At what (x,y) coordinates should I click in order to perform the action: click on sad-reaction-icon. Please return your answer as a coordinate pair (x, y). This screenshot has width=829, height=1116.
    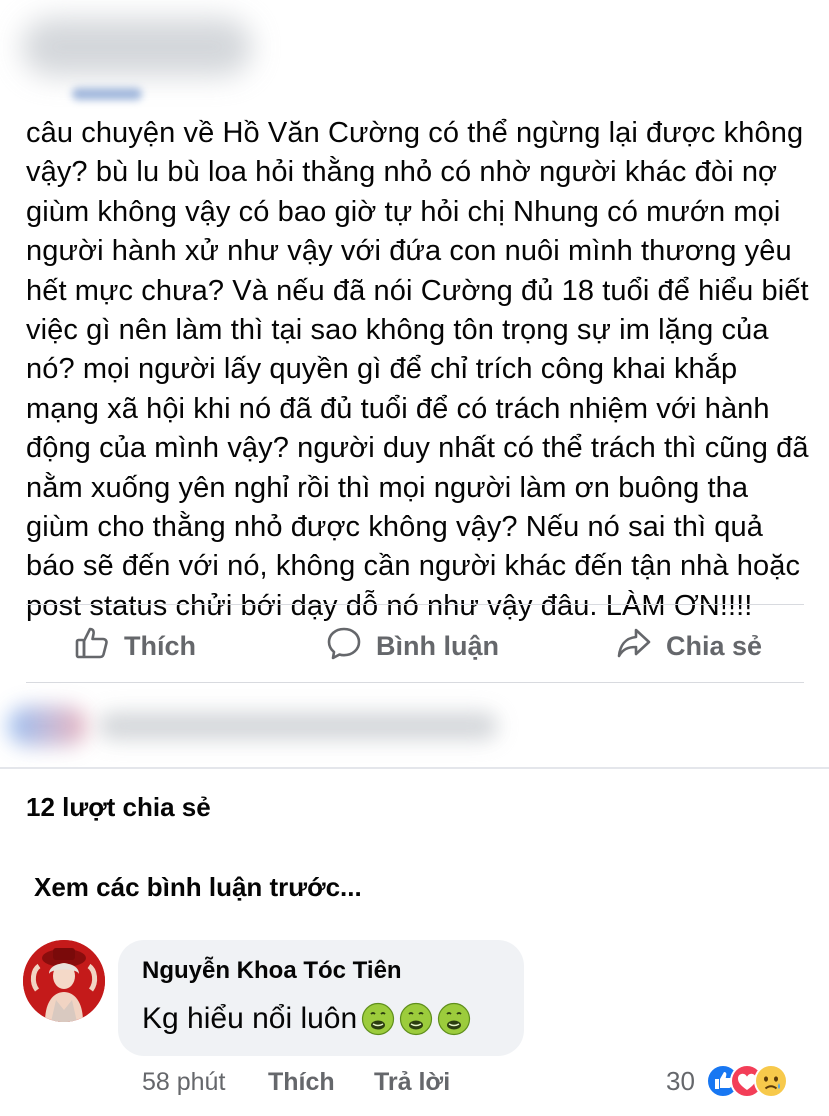
    Looking at the image, I should click on (771, 1081).